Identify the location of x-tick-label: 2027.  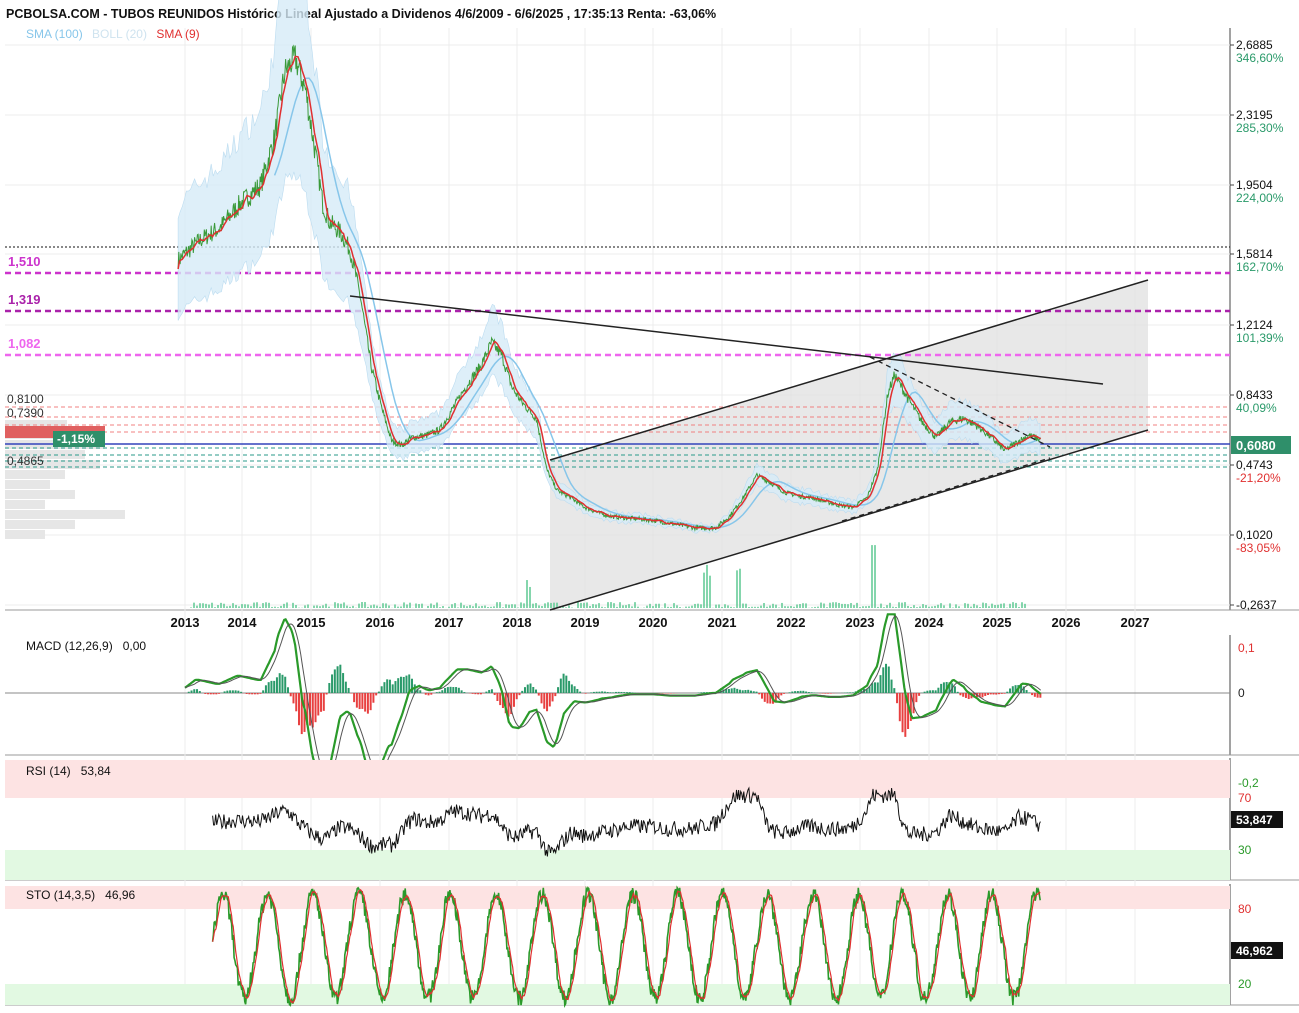
(1135, 622).